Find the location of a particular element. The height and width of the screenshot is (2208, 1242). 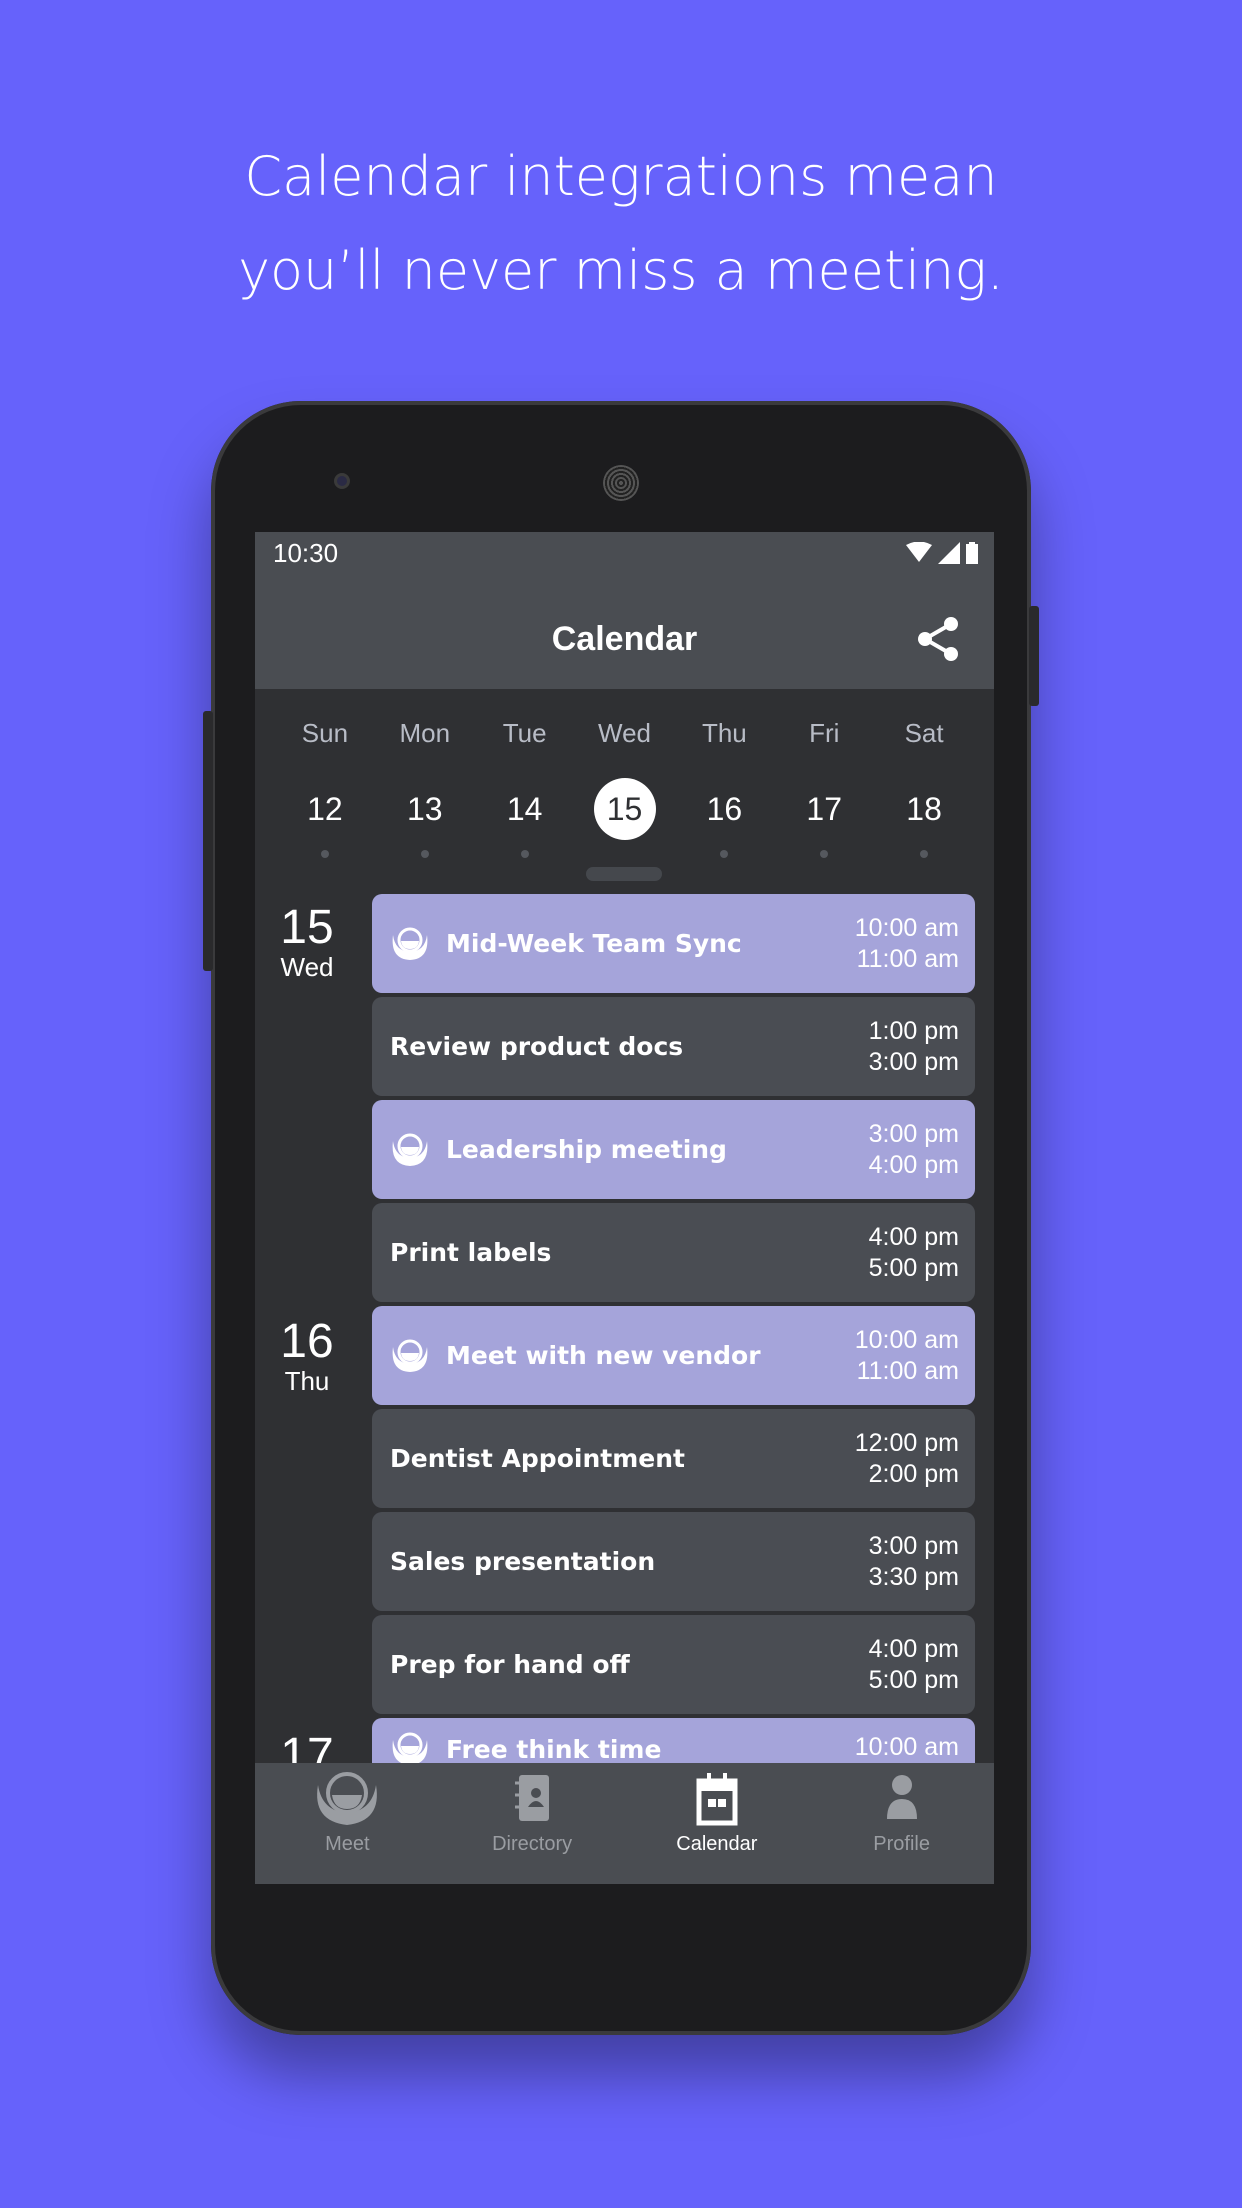

event-title-wrap: Free think time is located at coordinates (622, 1749).